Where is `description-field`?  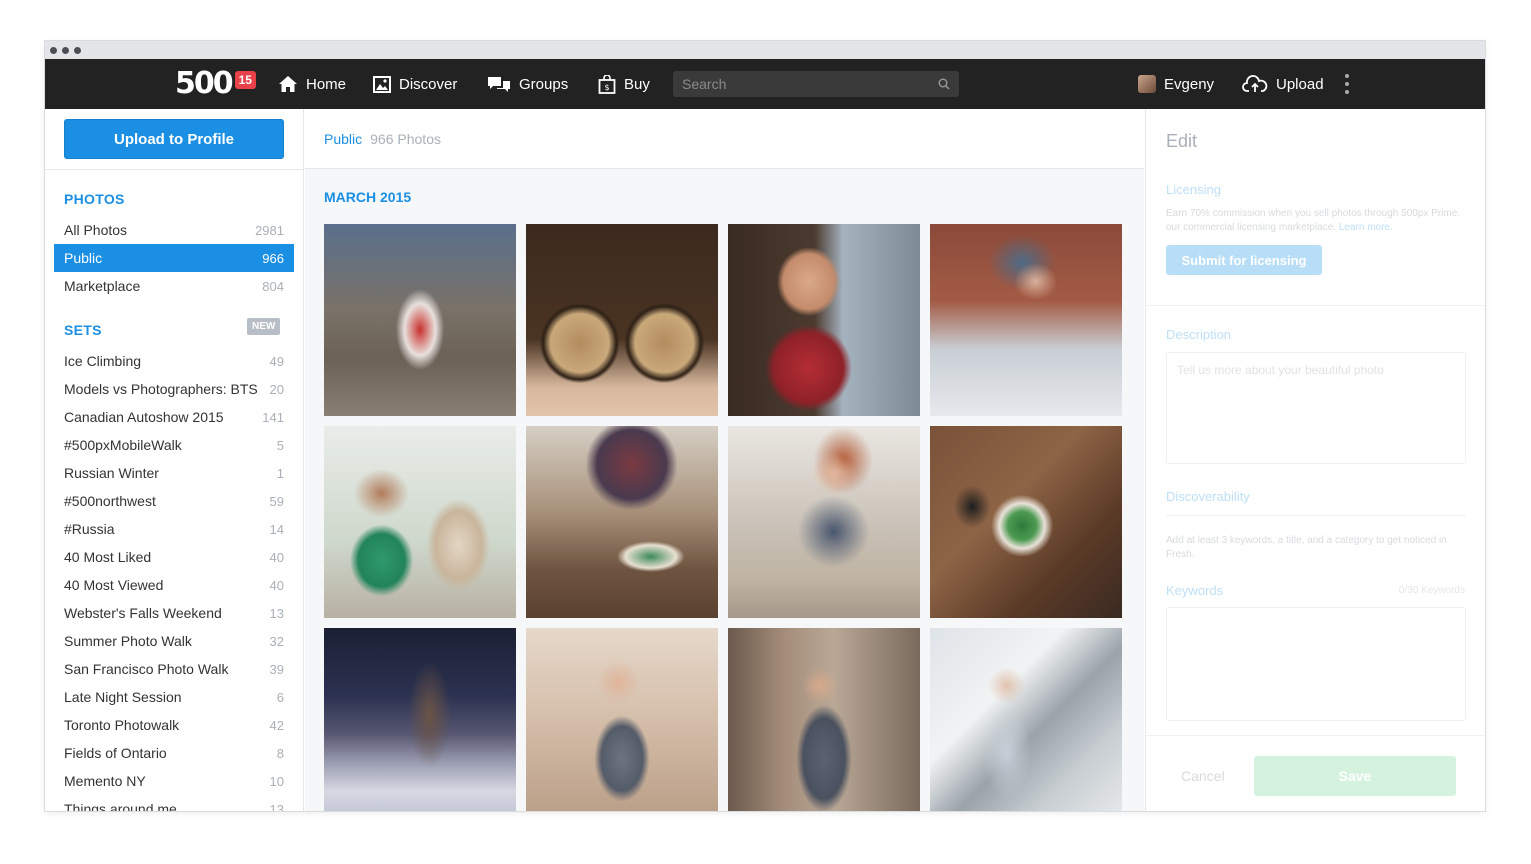
description-field is located at coordinates (1316, 408).